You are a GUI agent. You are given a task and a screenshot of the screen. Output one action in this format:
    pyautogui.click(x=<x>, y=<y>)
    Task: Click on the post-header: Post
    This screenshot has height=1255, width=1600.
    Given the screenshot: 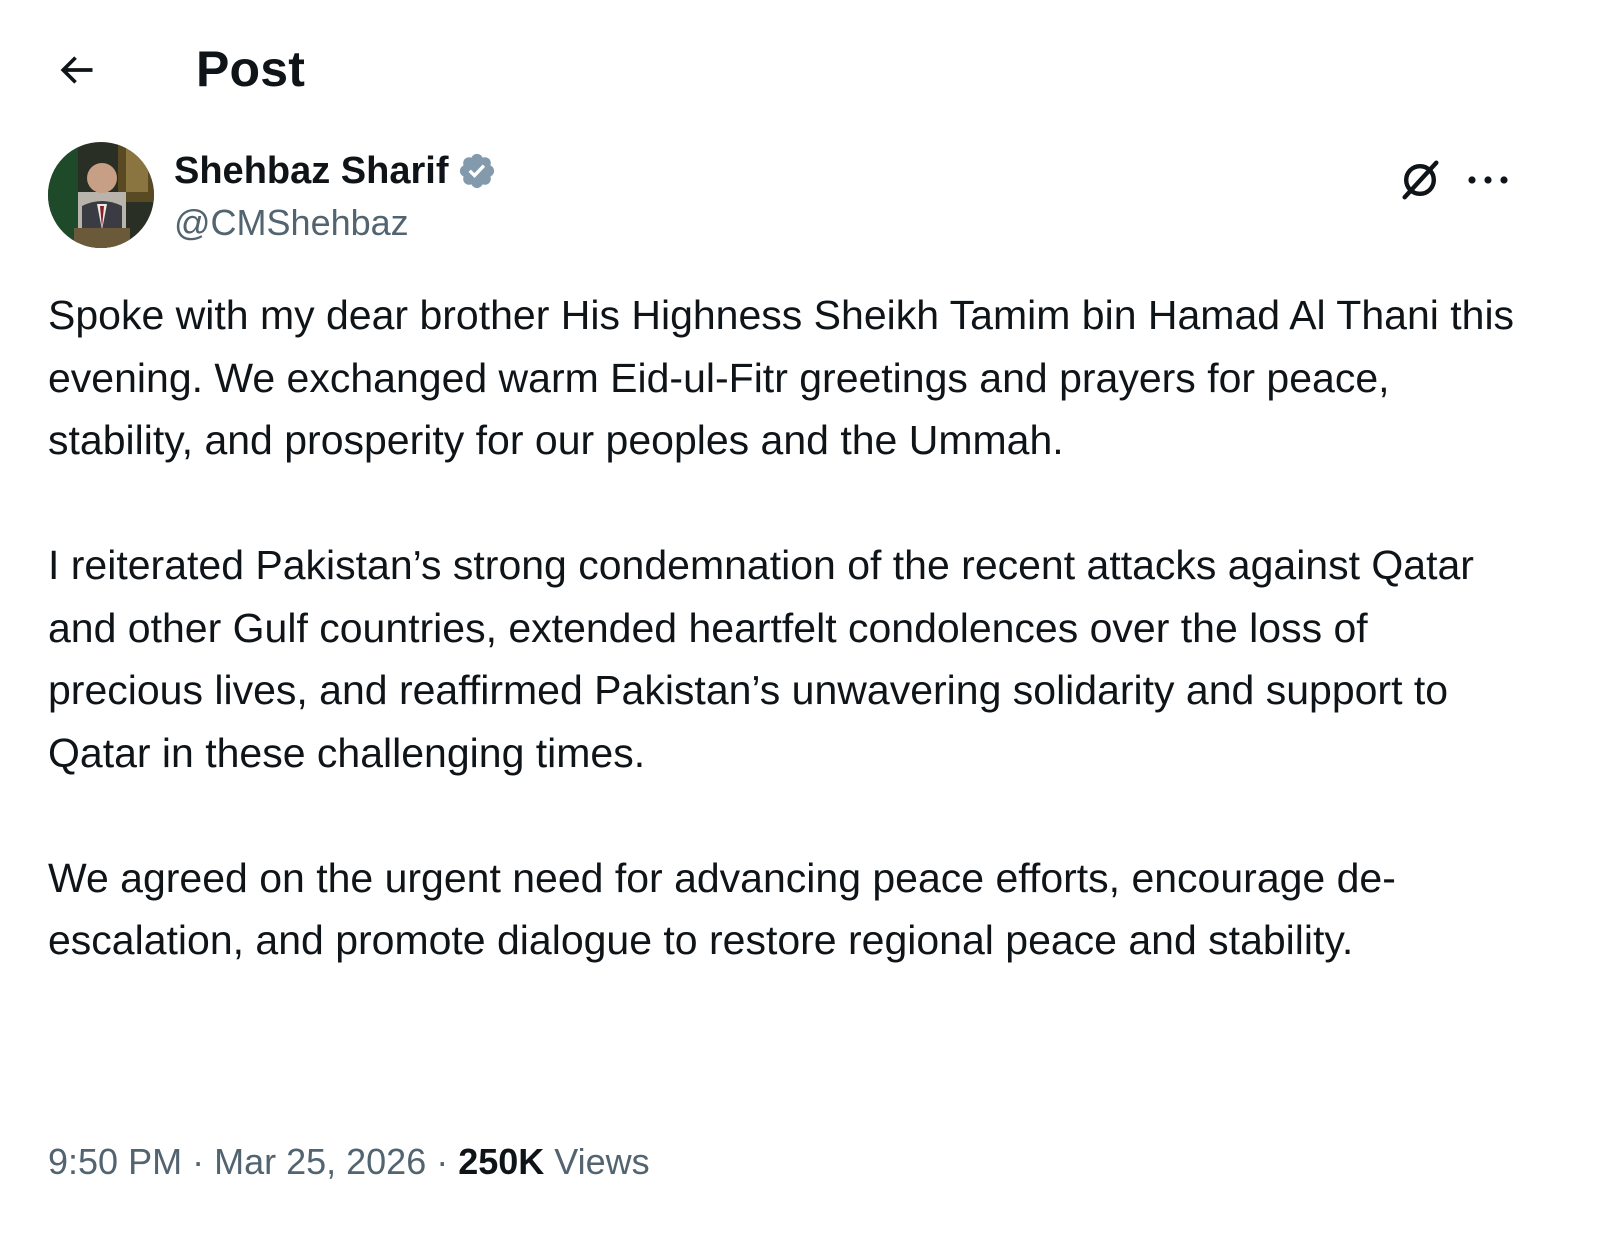 What is the action you would take?
    pyautogui.click(x=800, y=70)
    